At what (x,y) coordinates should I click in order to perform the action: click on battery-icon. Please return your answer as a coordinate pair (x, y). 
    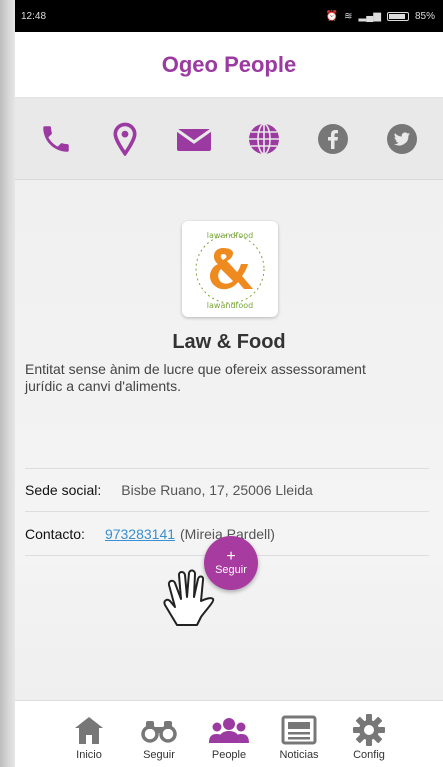
    Looking at the image, I should click on (397, 16).